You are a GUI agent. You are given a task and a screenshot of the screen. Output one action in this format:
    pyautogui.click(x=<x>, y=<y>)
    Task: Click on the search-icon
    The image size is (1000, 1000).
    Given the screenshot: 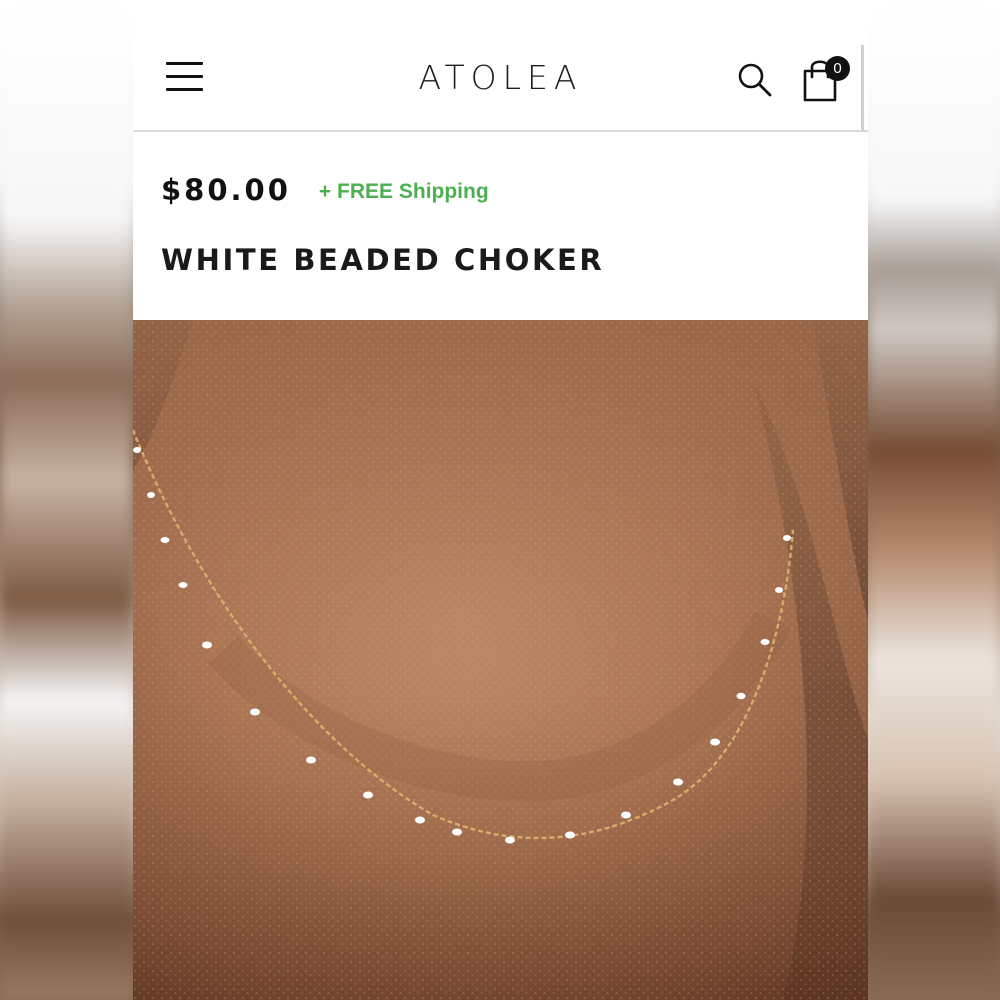 What is the action you would take?
    pyautogui.click(x=755, y=80)
    